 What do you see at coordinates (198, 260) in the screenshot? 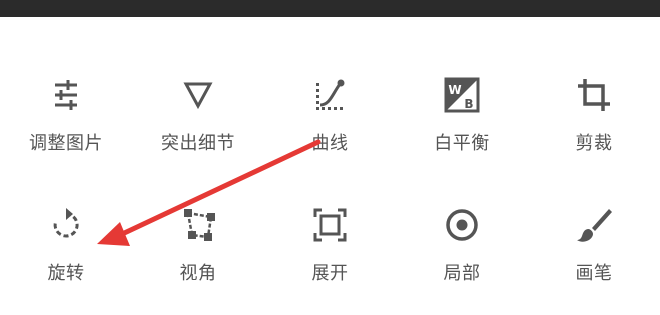
I see `tool-perspective: 视角` at bounding box center [198, 260].